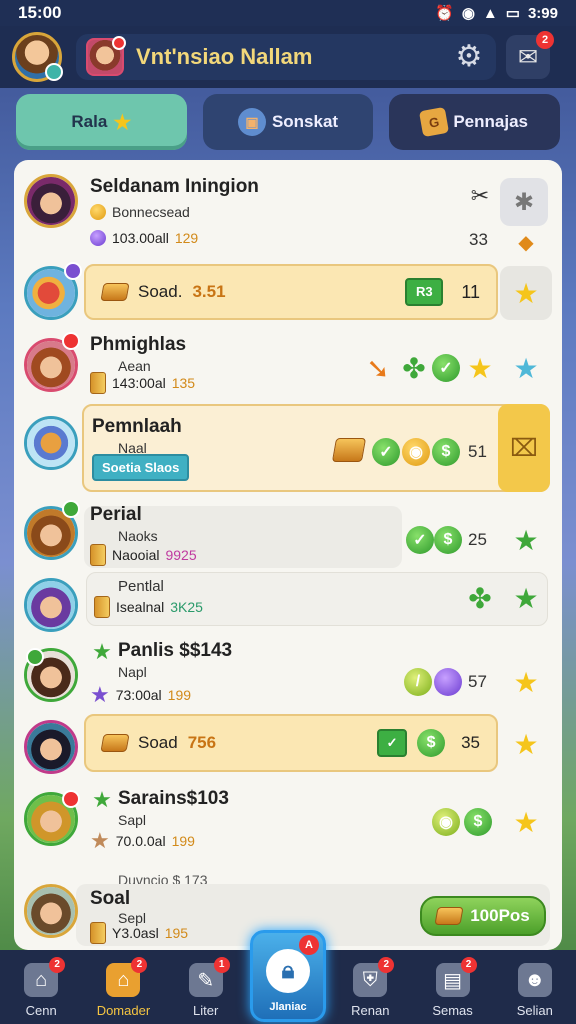 The height and width of the screenshot is (1024, 576). I want to click on tools-icon: ✂, so click(480, 196).